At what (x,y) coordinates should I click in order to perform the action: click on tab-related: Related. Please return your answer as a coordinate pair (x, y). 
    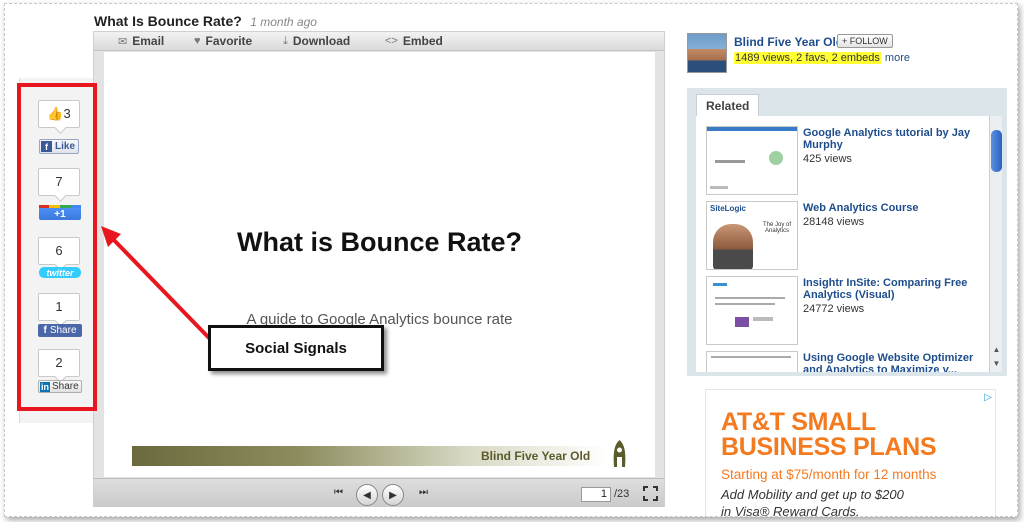
    Looking at the image, I should click on (727, 105).